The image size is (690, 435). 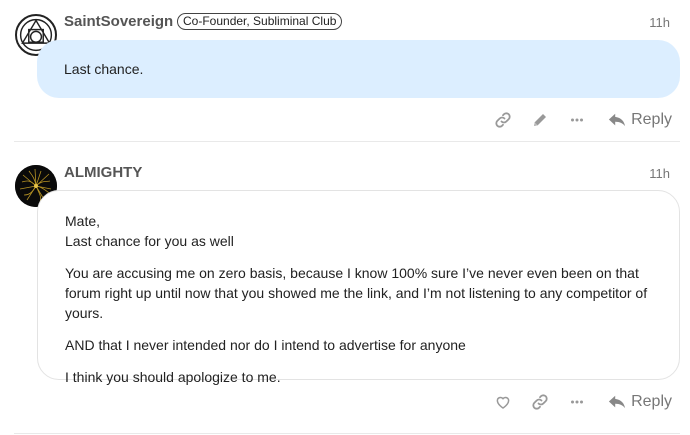 I want to click on pencil-icon, so click(x=540, y=120).